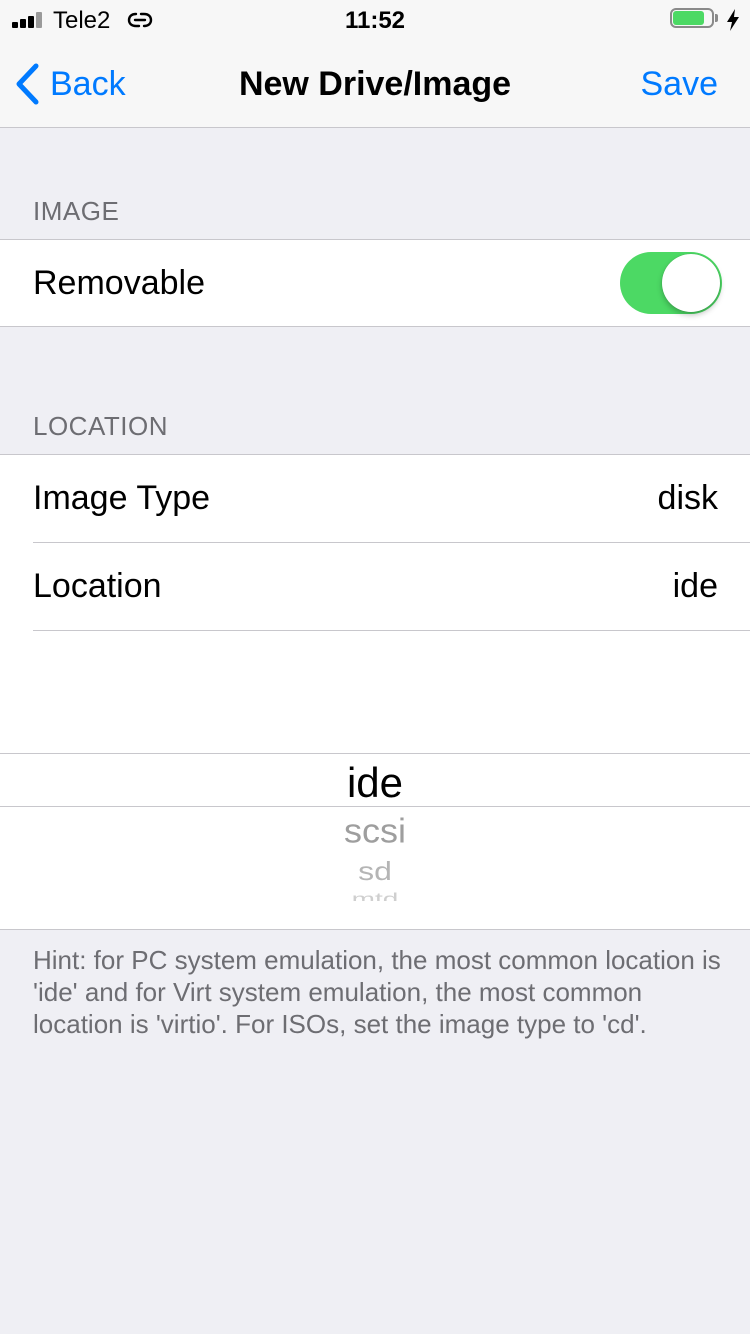 Image resolution: width=750 pixels, height=1334 pixels. Describe the element at coordinates (122, 498) in the screenshot. I see `image-type-label: Image Type` at that location.